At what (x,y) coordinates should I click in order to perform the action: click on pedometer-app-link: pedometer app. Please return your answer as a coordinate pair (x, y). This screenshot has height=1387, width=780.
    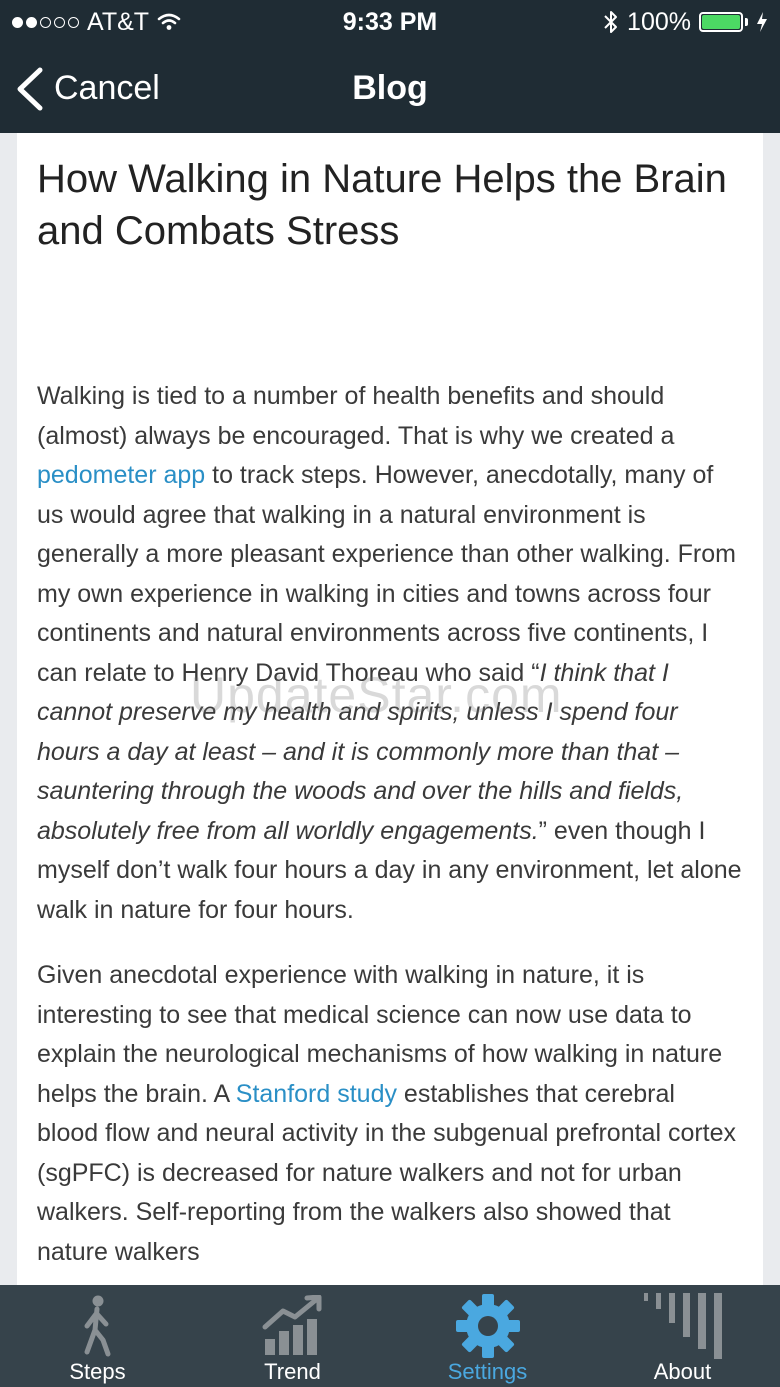
    Looking at the image, I should click on (121, 475).